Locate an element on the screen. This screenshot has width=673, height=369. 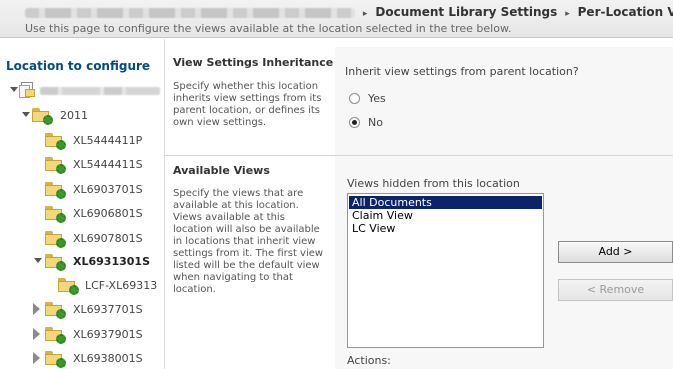
tree-node-xl6906801s: XL6906801S is located at coordinates (82, 213).